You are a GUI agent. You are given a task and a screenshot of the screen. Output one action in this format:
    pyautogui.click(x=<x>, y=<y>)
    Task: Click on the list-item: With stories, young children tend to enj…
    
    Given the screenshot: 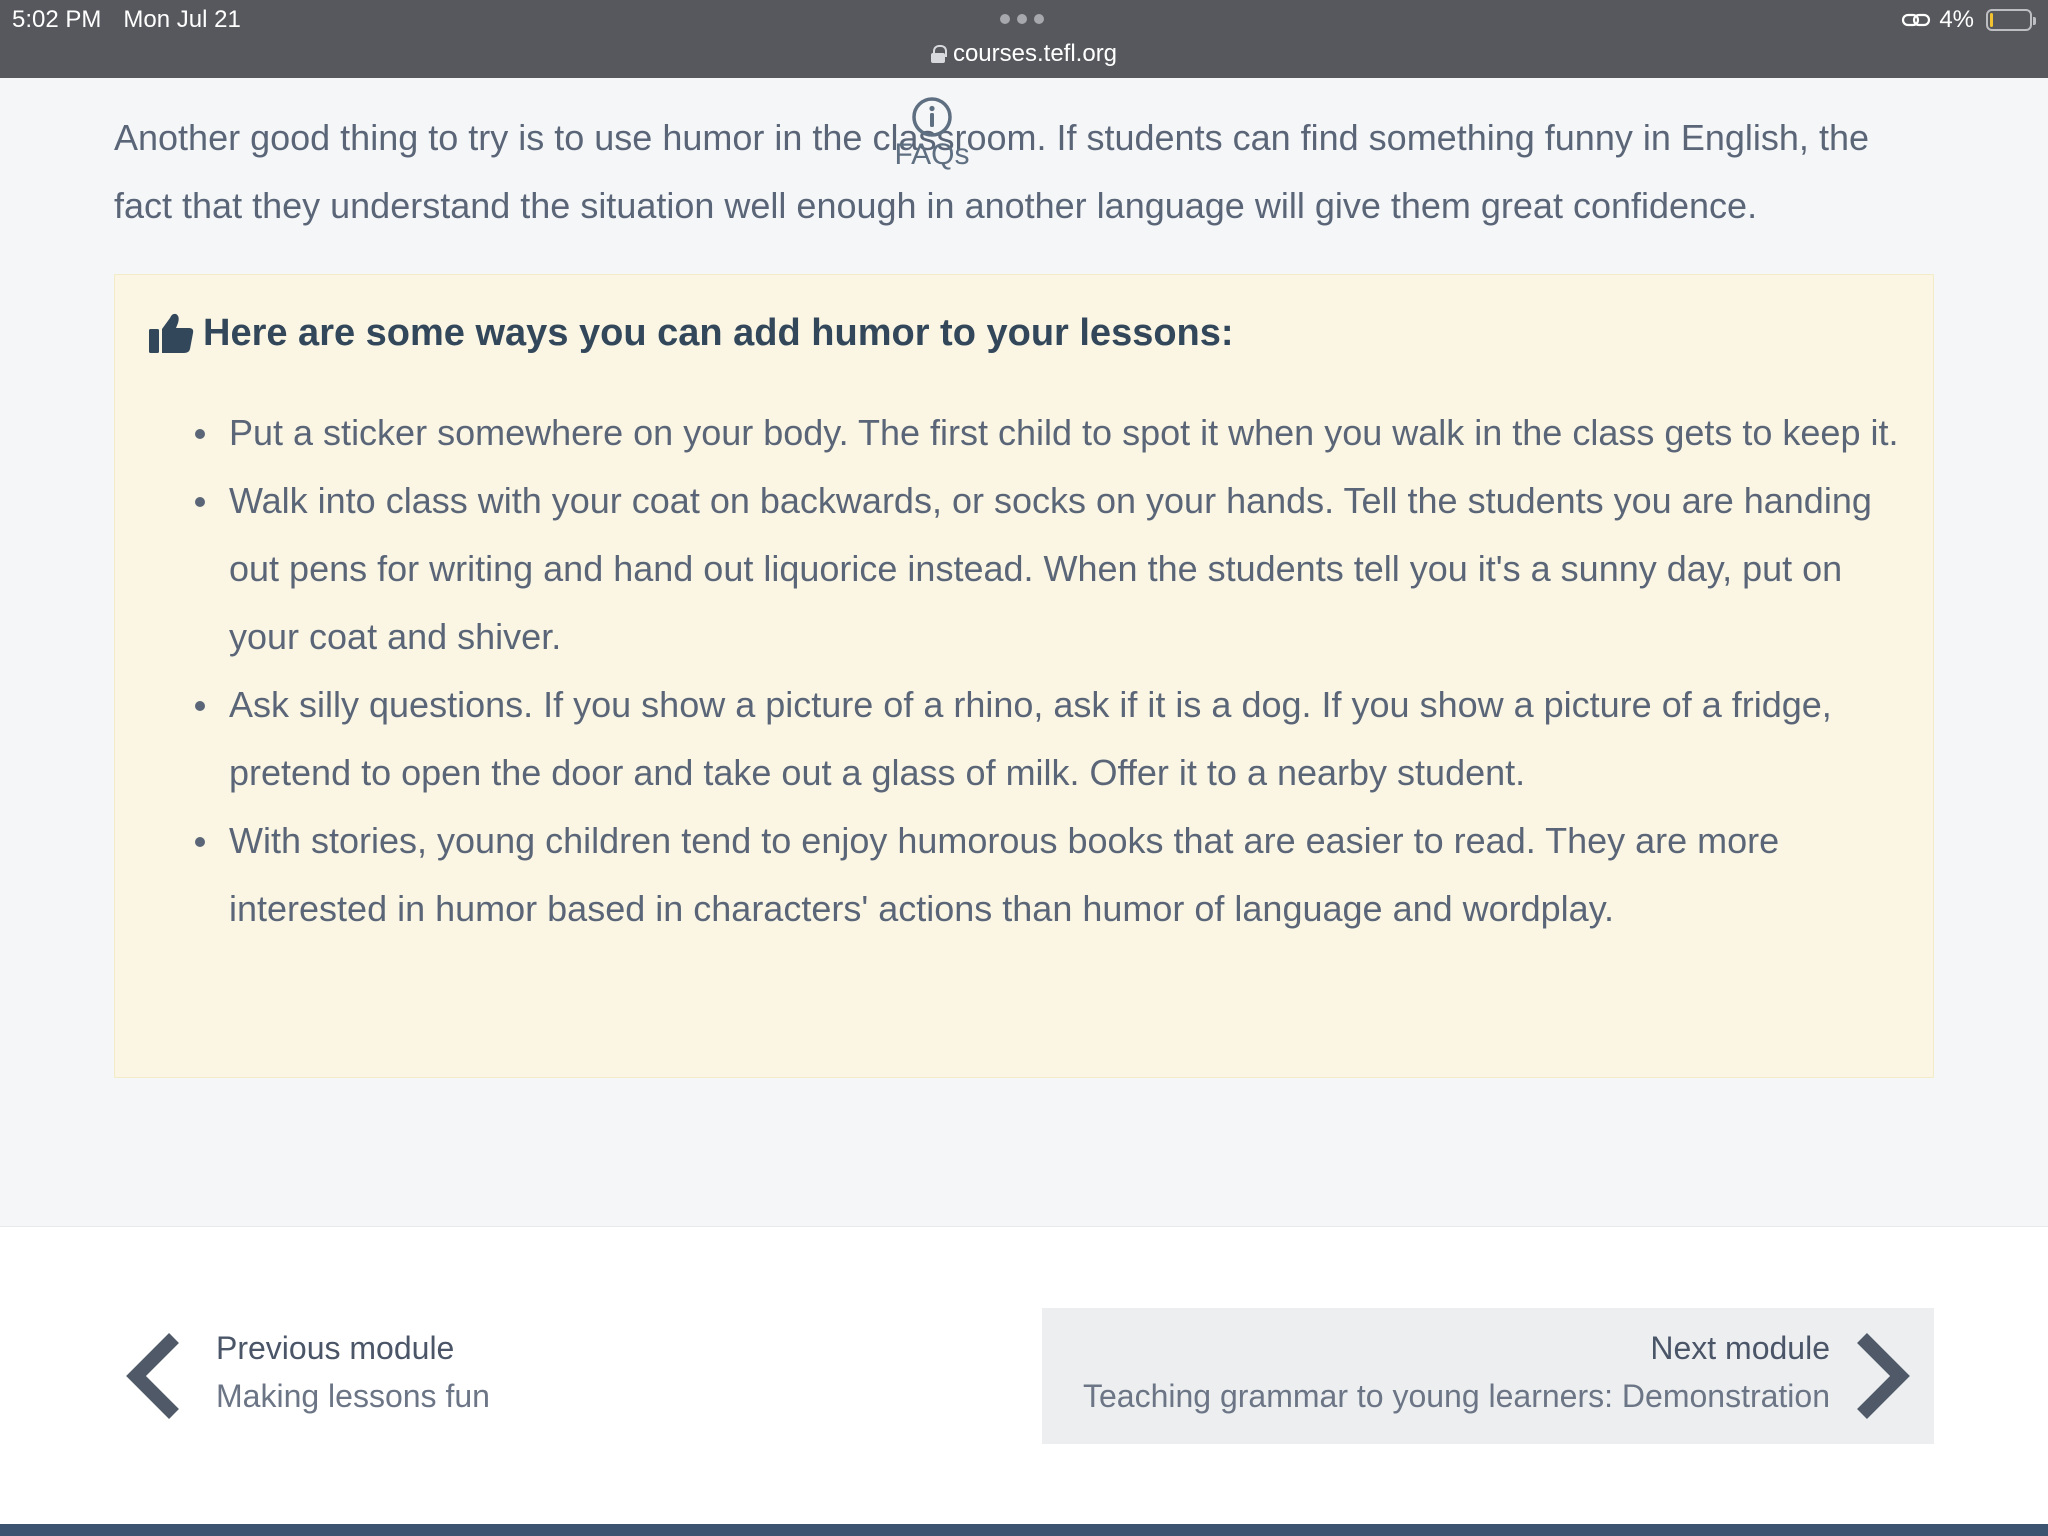 What is the action you would take?
    pyautogui.click(x=1052, y=875)
    